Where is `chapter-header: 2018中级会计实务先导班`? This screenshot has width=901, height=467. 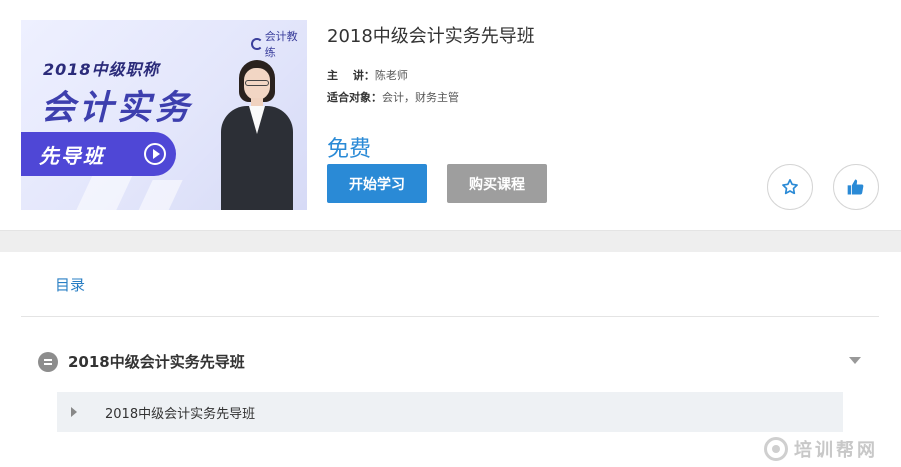 chapter-header: 2018中级会计实务先导班 is located at coordinates (141, 361).